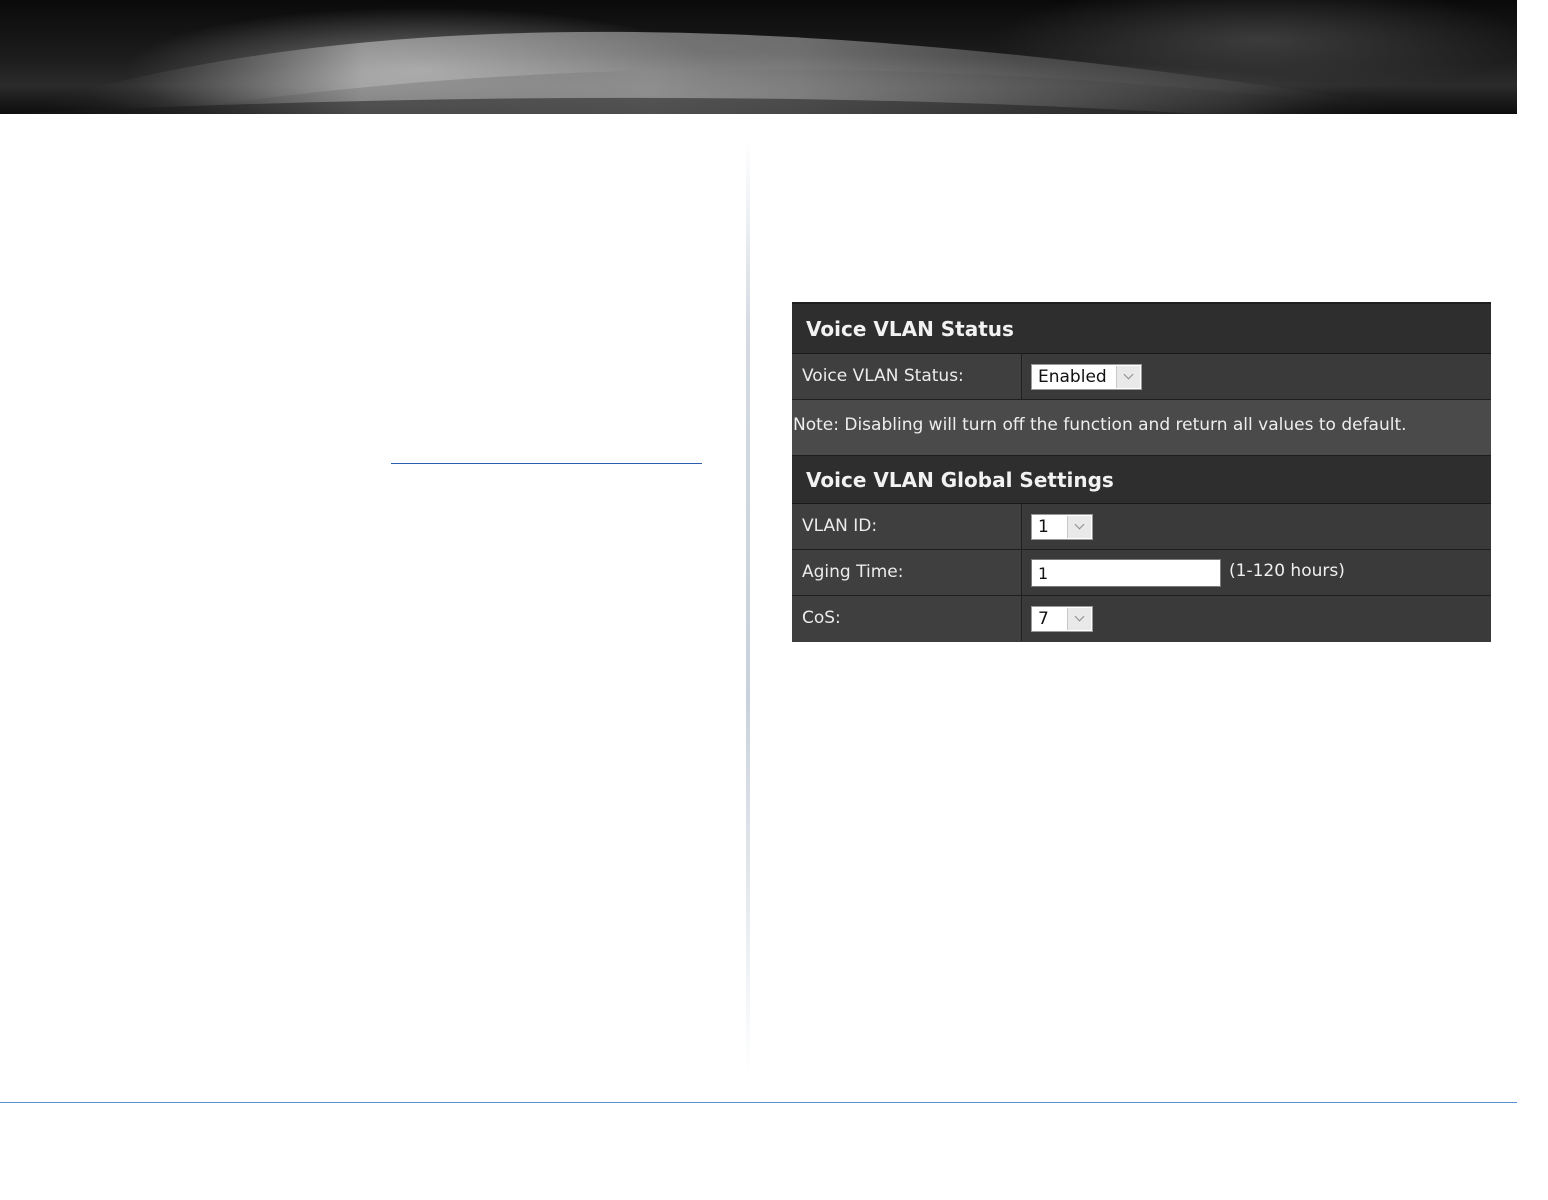 This screenshot has width=1548, height=1200. I want to click on voice-vlan-status-row: Voice VLAN Status: Enabled, so click(1141, 377).